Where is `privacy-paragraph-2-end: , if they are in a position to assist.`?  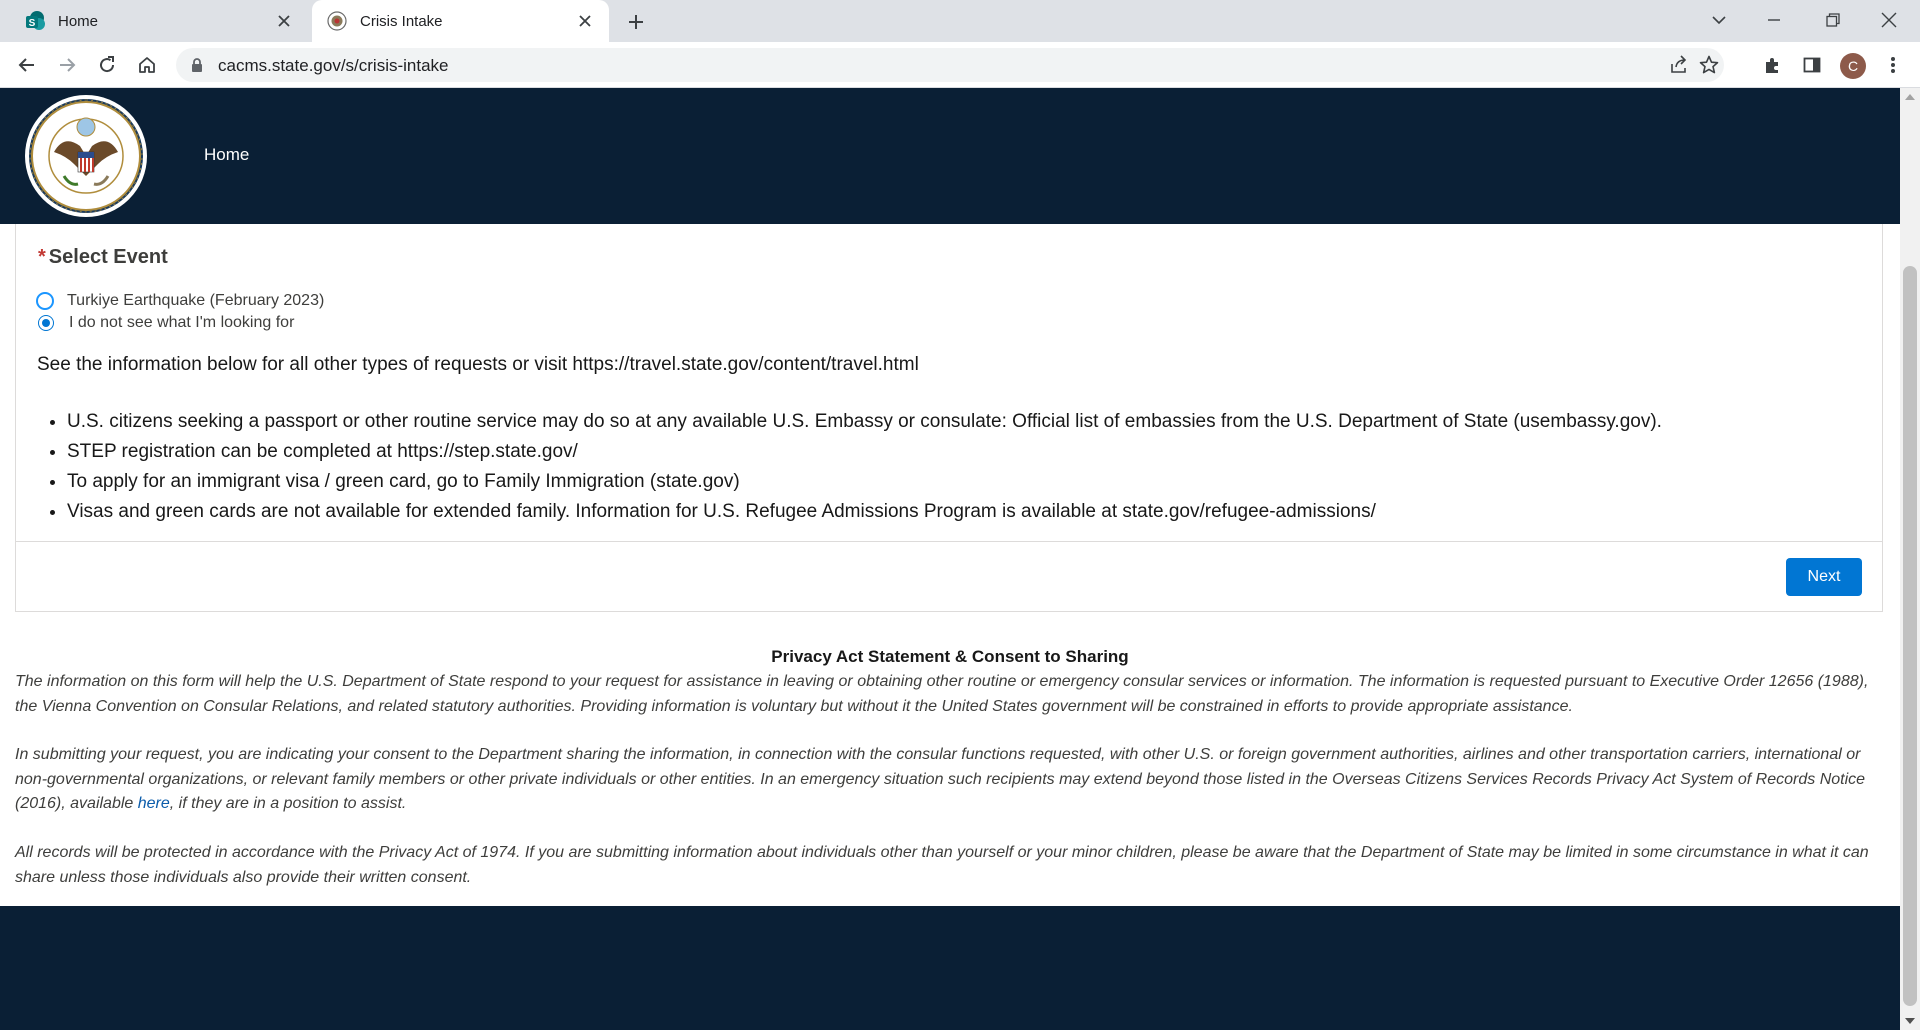 privacy-paragraph-2-end: , if they are in a position to assist. is located at coordinates (288, 803).